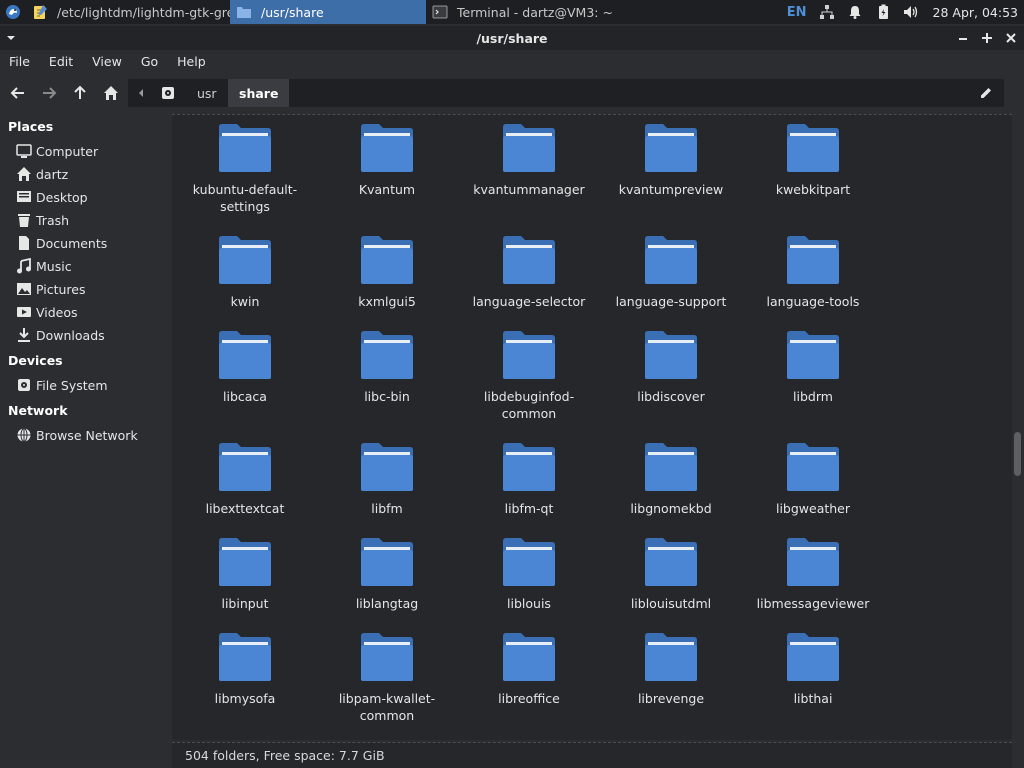 This screenshot has height=768, width=1024. I want to click on computer-icon, so click(24, 151).